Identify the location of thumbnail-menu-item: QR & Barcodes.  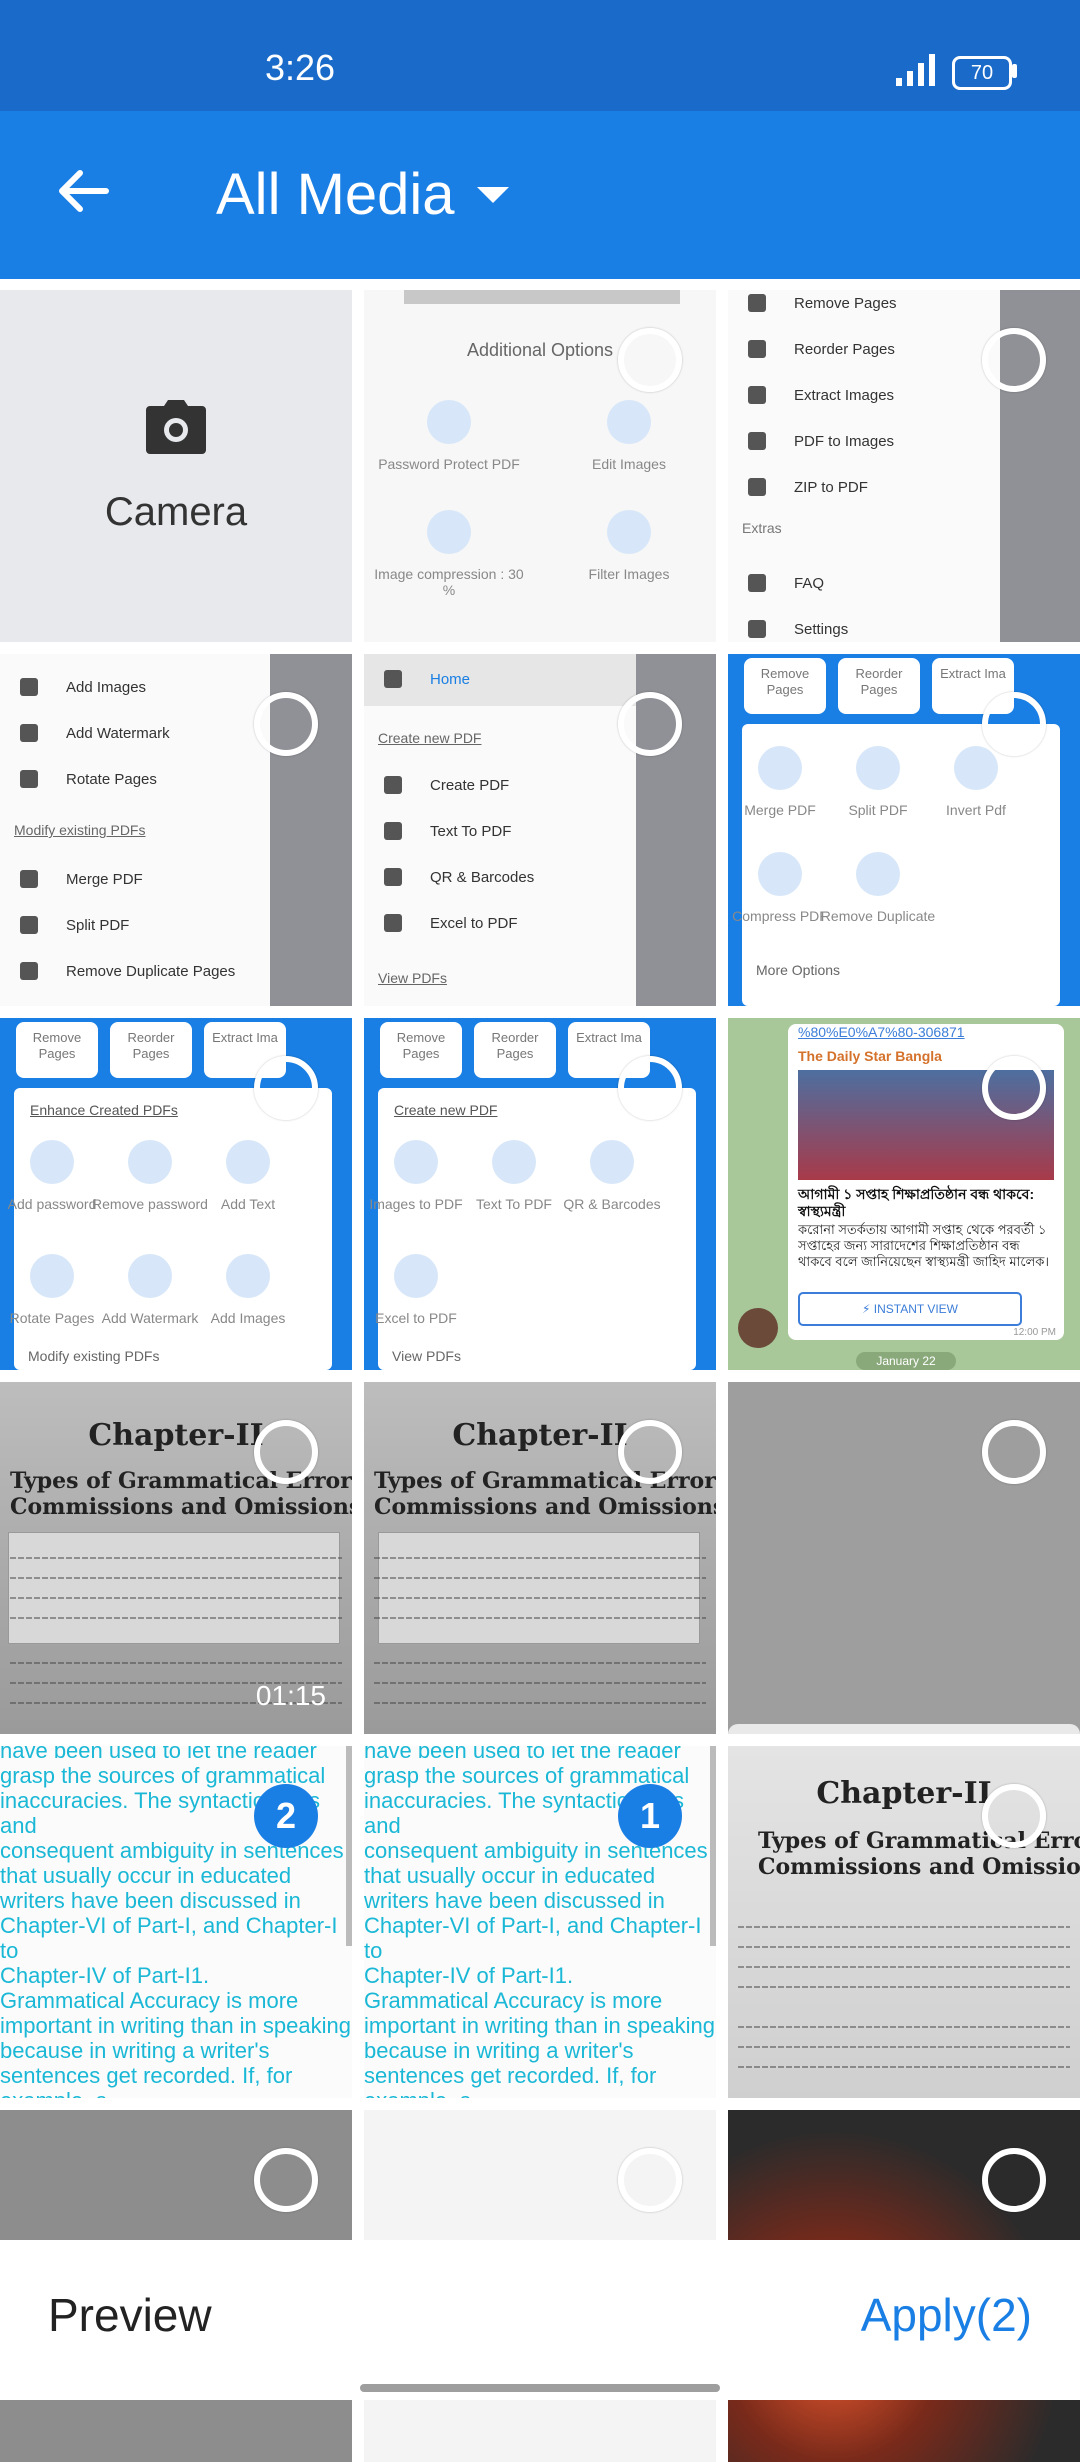
(459, 877).